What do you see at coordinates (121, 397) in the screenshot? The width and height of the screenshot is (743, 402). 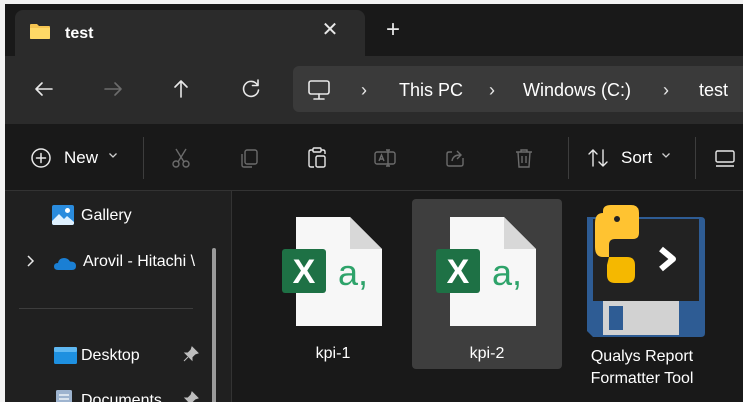 I see `sidebar-item-label: Documents` at bounding box center [121, 397].